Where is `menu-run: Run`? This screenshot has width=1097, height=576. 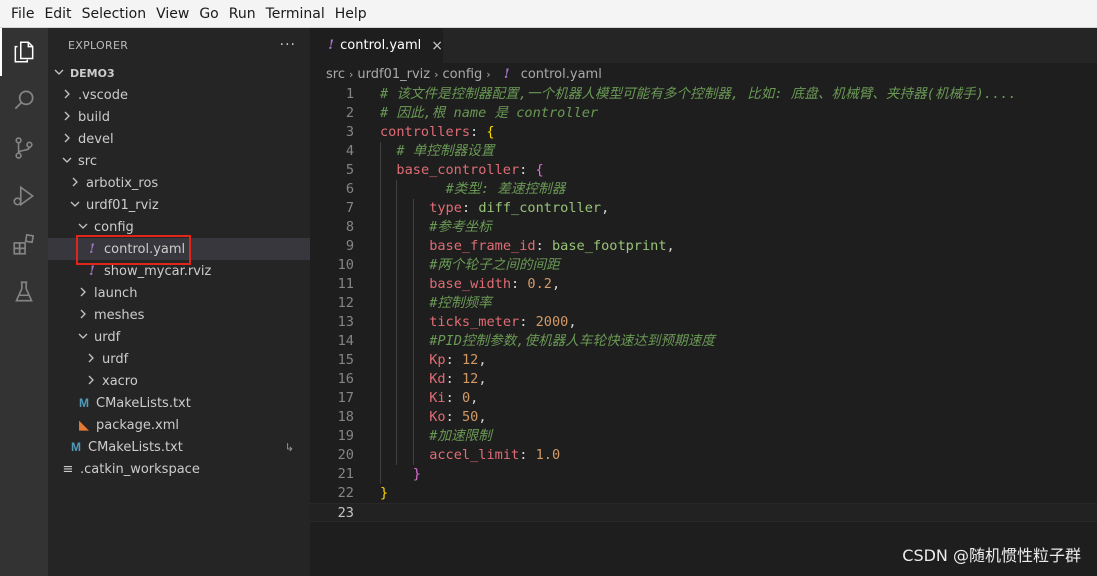 menu-run: Run is located at coordinates (242, 14).